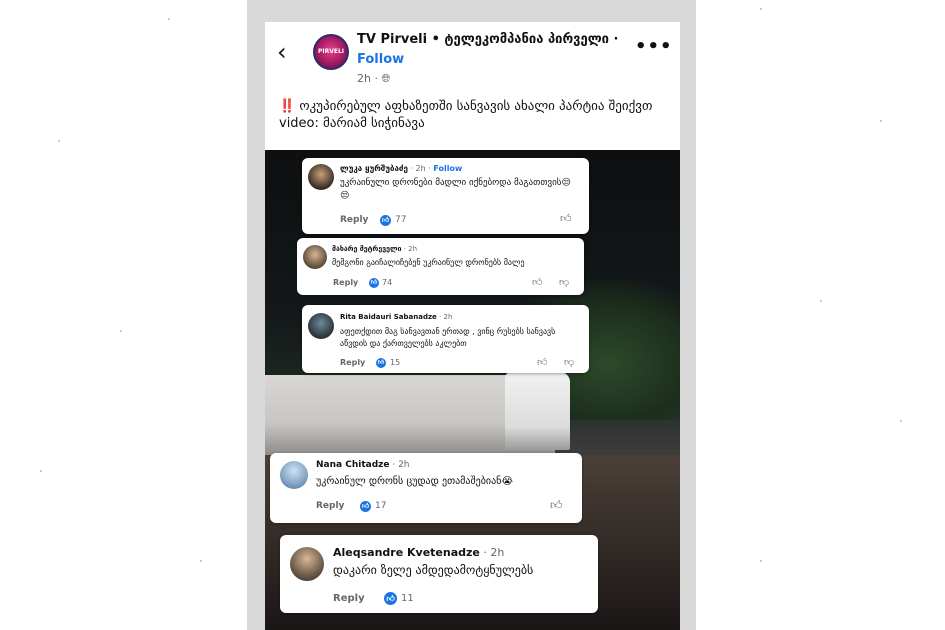 The image size is (945, 630). Describe the element at coordinates (353, 465) in the screenshot. I see `comment-author-name: Nana Chitadze` at that location.